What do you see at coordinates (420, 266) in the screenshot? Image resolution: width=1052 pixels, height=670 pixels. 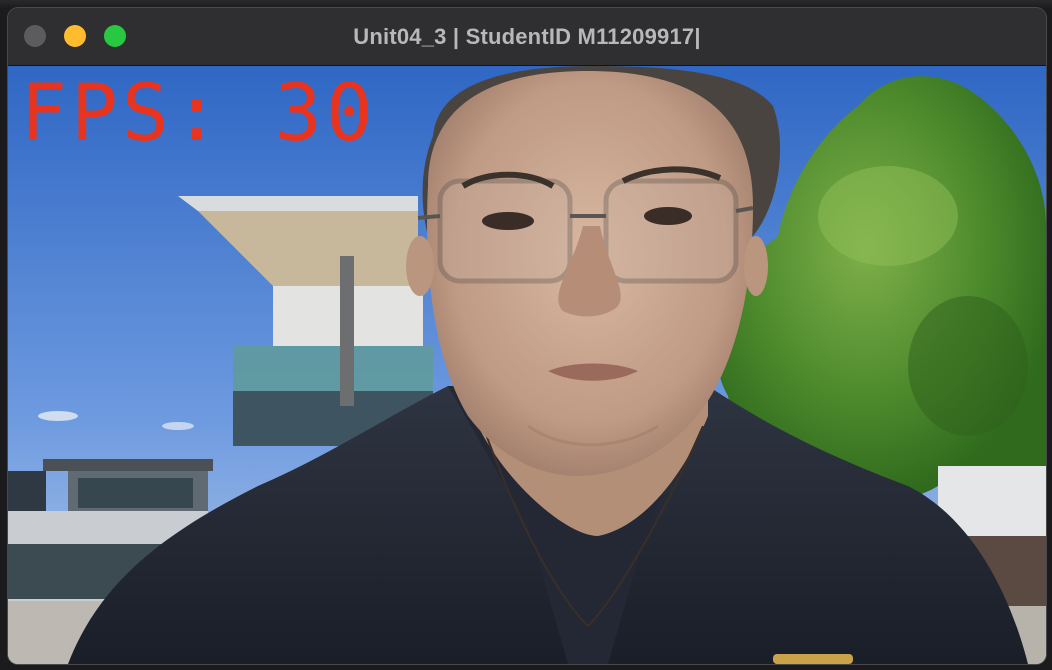 I see `person-left-ear` at bounding box center [420, 266].